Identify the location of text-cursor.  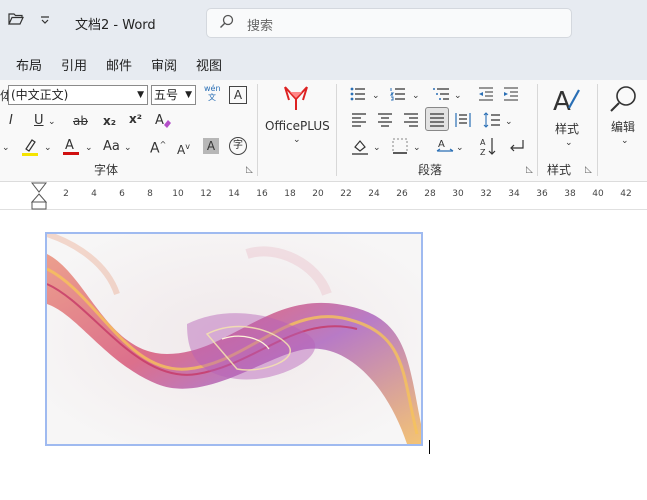
(429, 447).